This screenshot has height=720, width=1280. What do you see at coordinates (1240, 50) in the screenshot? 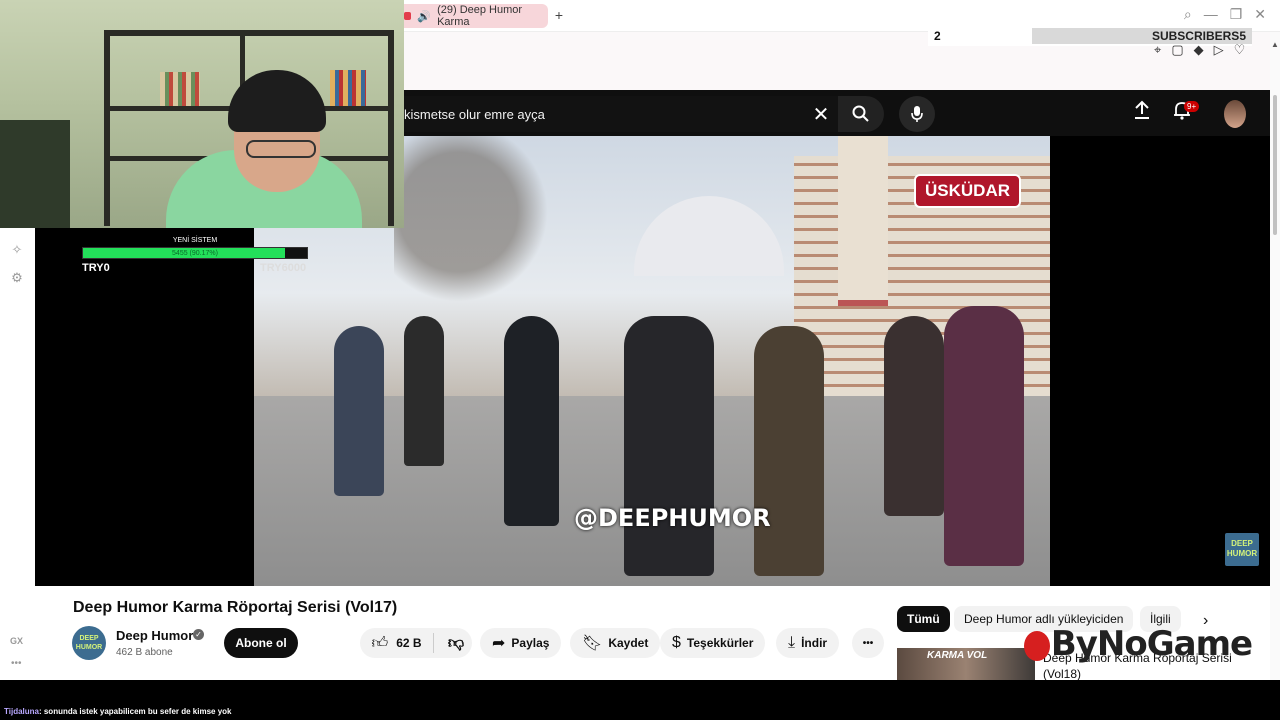
I see `favorites-extension-icon: ♡` at bounding box center [1240, 50].